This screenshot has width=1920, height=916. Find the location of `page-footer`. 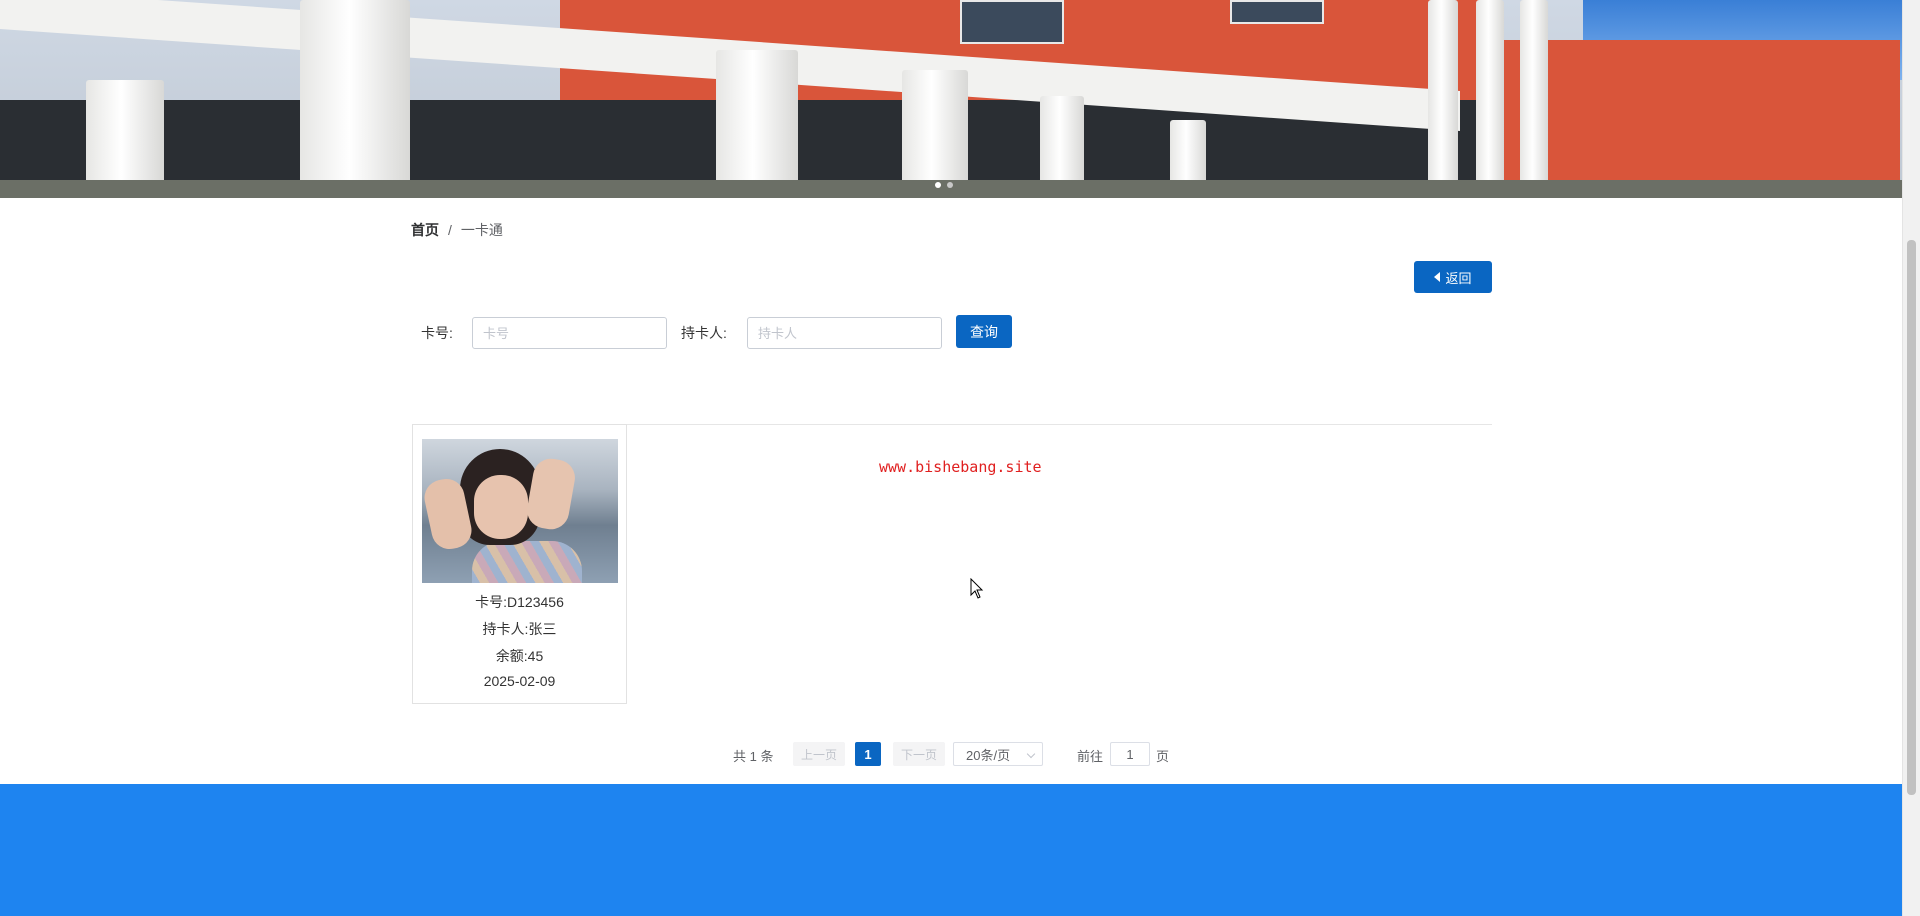

page-footer is located at coordinates (951, 850).